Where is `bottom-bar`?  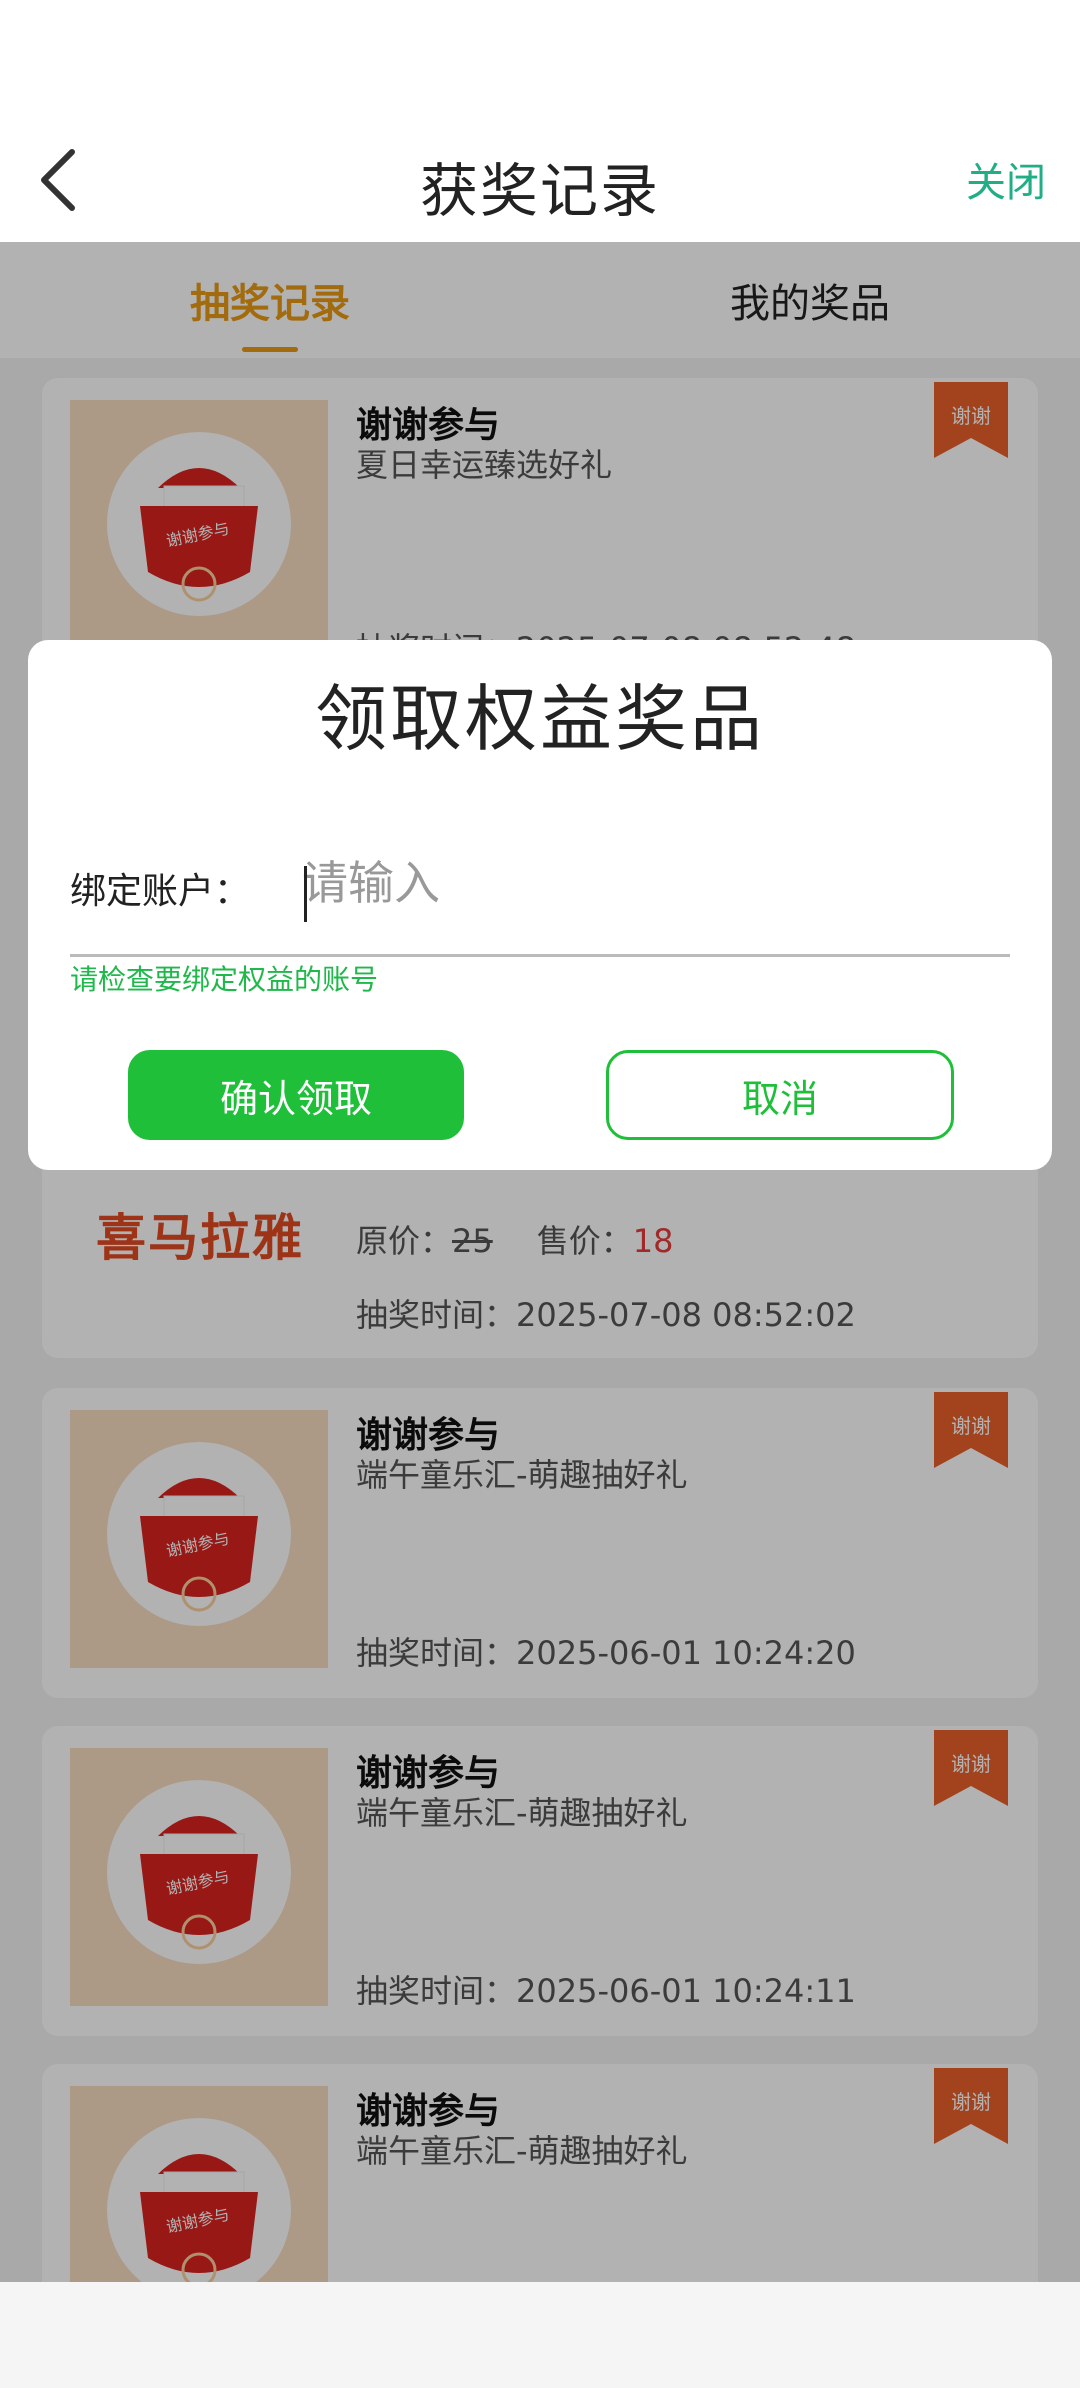
bottom-bar is located at coordinates (540, 2335).